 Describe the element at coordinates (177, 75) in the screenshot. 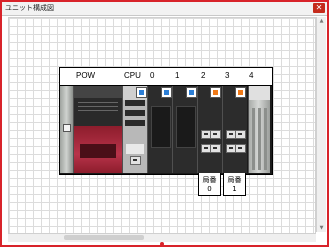

I see `slot-label-1: 1` at that location.